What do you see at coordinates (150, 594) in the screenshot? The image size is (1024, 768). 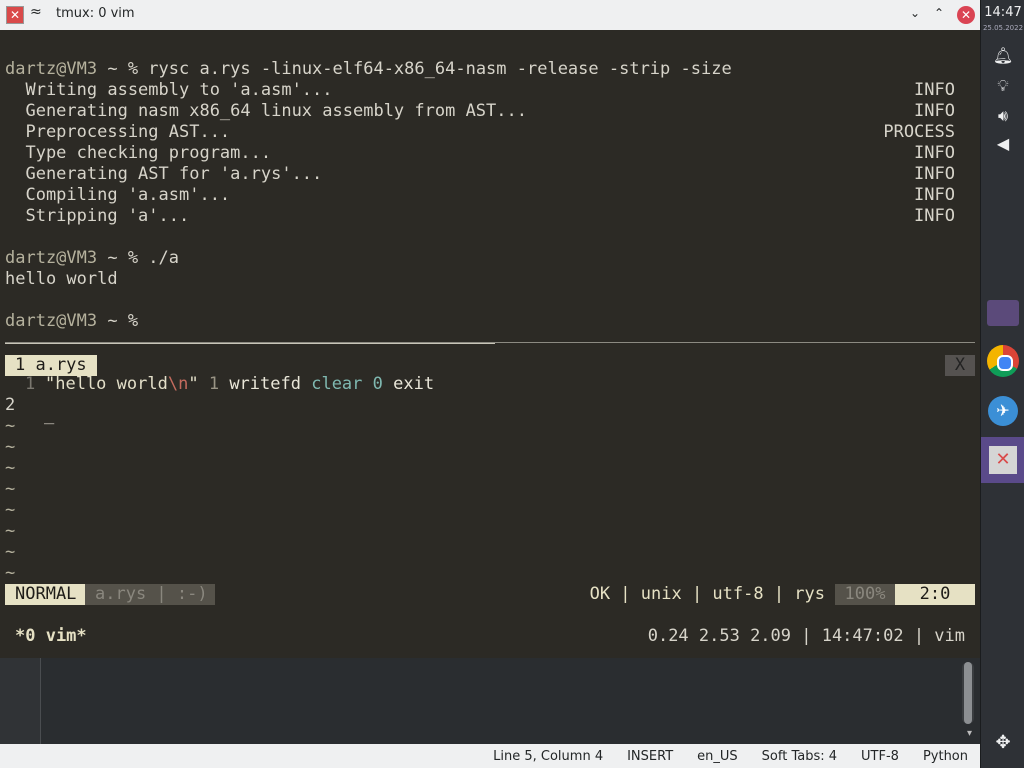 I see `vim-file-info: a.rys | :-)` at bounding box center [150, 594].